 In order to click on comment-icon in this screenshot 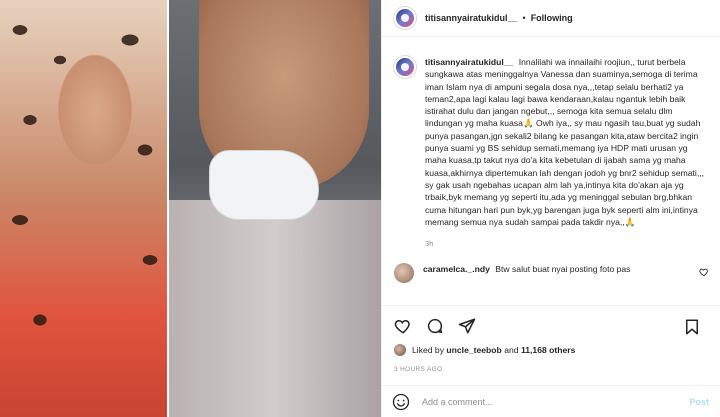, I will do `click(435, 325)`.